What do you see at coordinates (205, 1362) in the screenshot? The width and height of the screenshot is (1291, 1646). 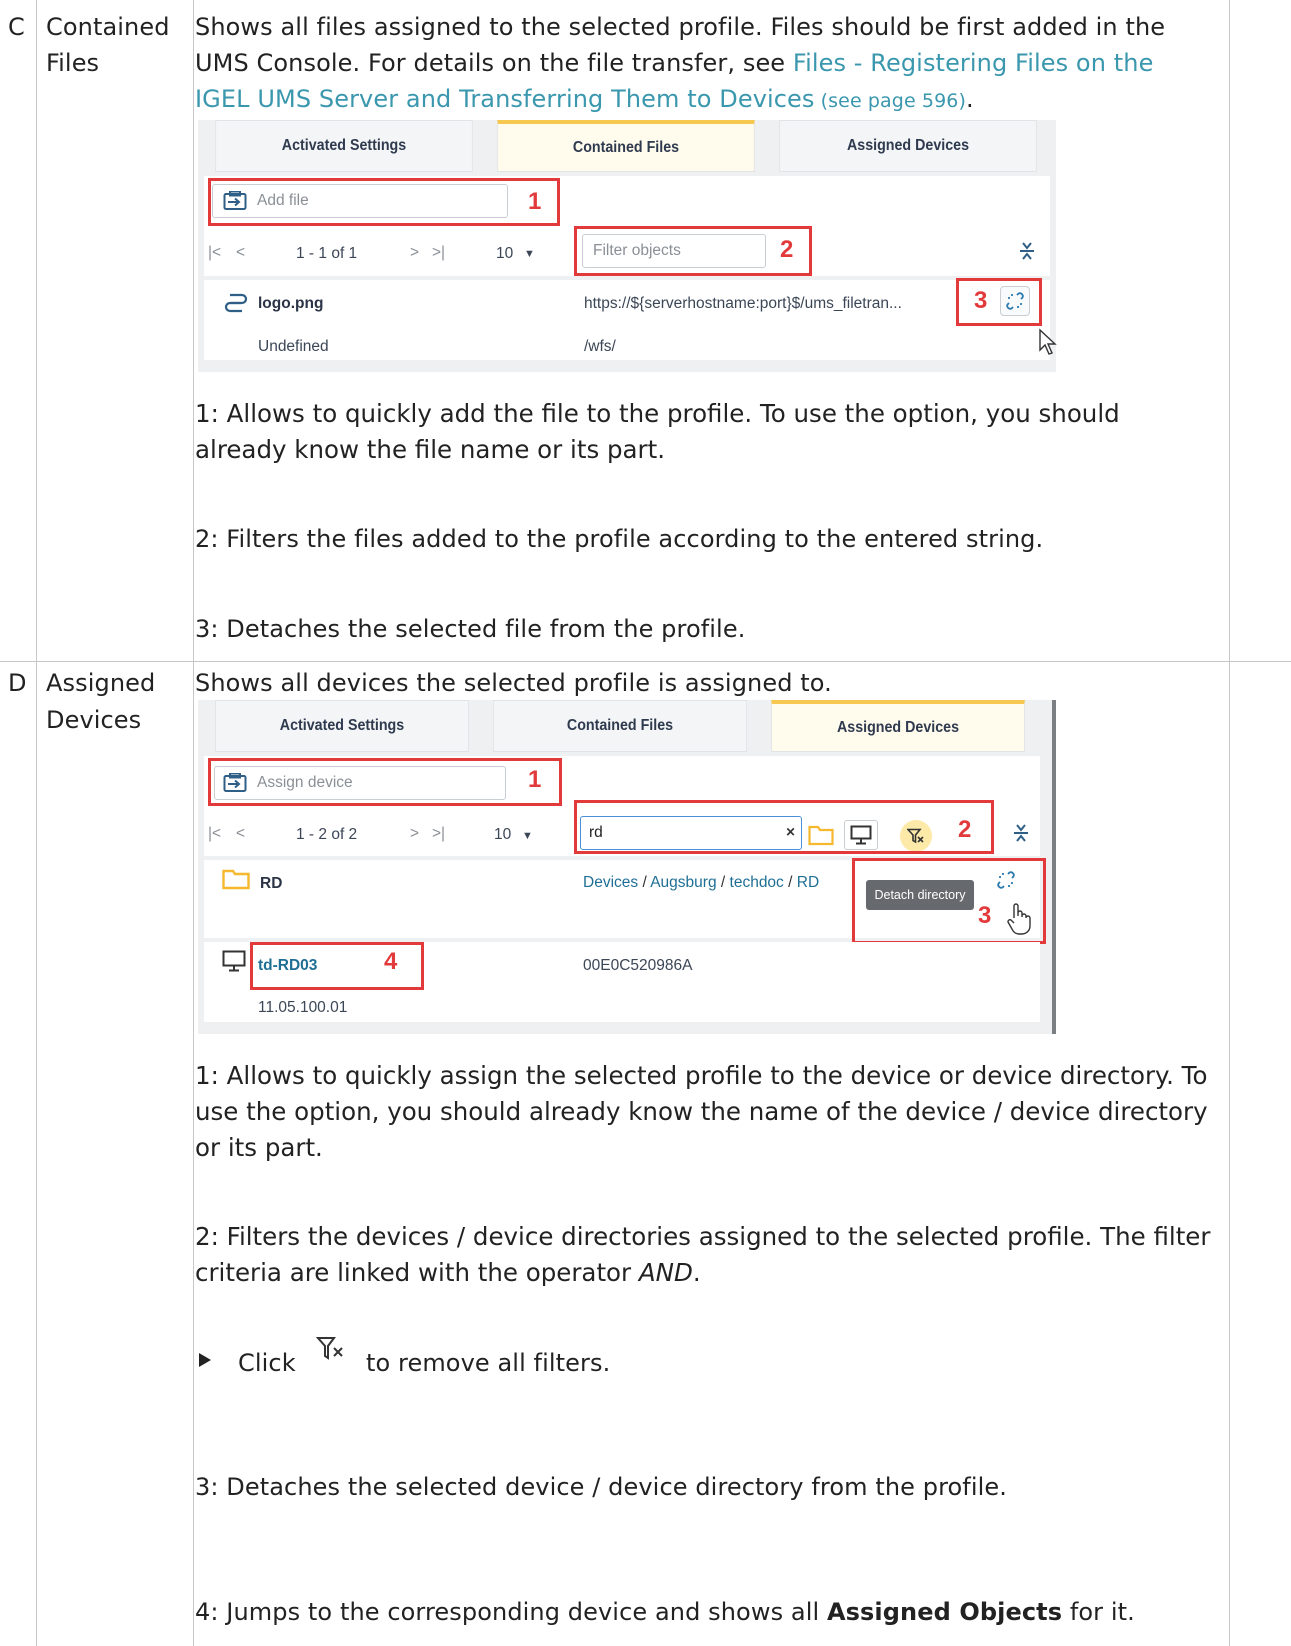 I see `bullet-triangle-icon` at bounding box center [205, 1362].